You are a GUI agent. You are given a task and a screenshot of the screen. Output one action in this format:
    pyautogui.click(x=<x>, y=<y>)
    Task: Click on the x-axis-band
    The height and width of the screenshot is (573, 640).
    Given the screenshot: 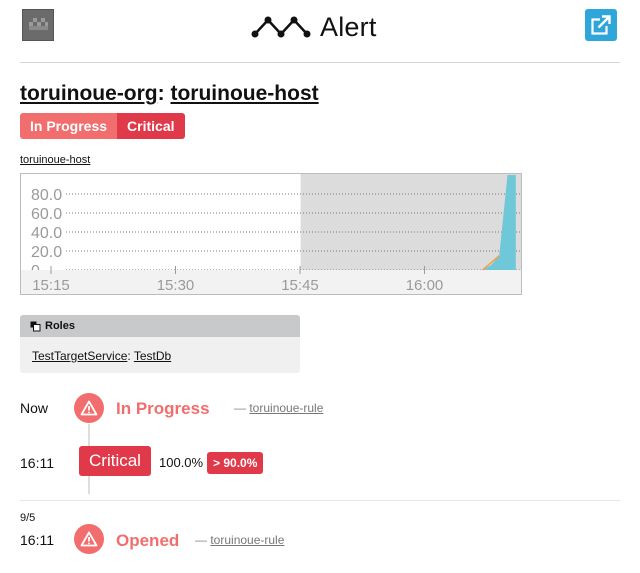 What is the action you would take?
    pyautogui.click(x=271, y=282)
    